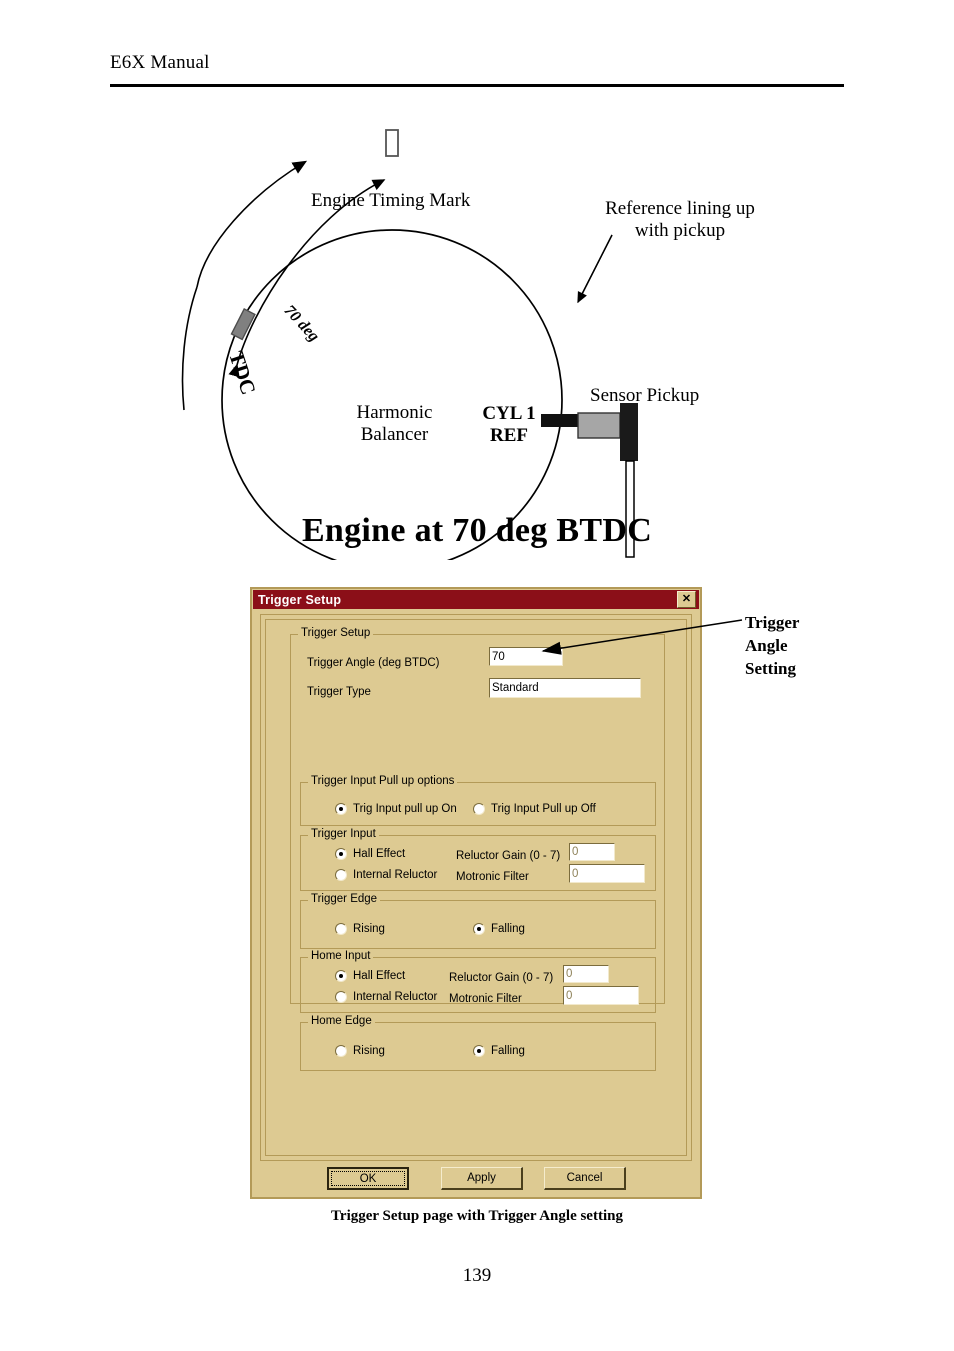  I want to click on trigger-angle-input: 70, so click(526, 656).